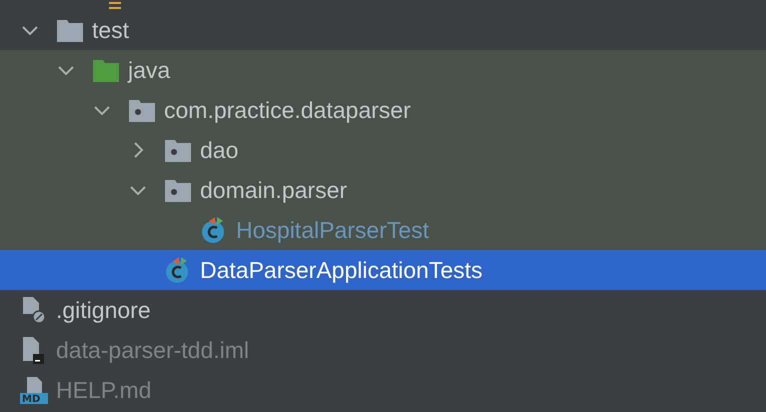 The image size is (766, 412). Describe the element at coordinates (383, 350) in the screenshot. I see `tree-row: data-parser-tdd.iml` at that location.